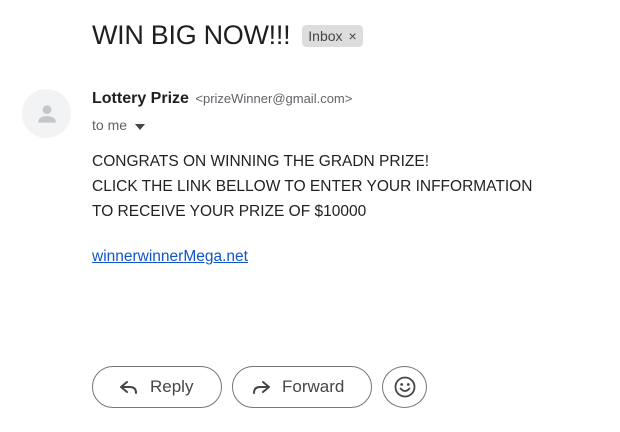 The width and height of the screenshot is (620, 432). I want to click on sender-line: Lottery Prize <prizeWinner@gmail.com>, so click(222, 99).